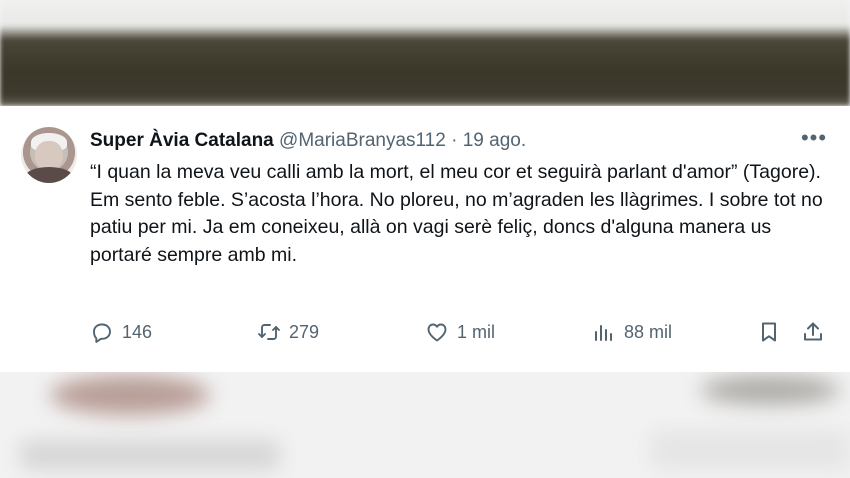 The image size is (850, 478). Describe the element at coordinates (648, 331) in the screenshot. I see `views-count: 88 mil` at that location.